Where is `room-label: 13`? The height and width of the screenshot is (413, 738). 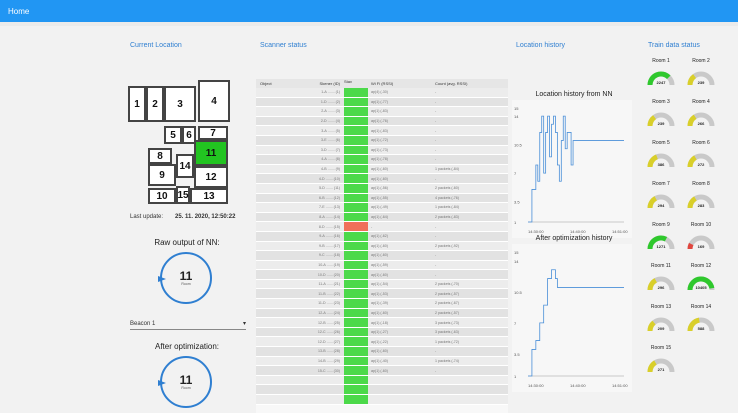
room-label: 13 is located at coordinates (209, 196).